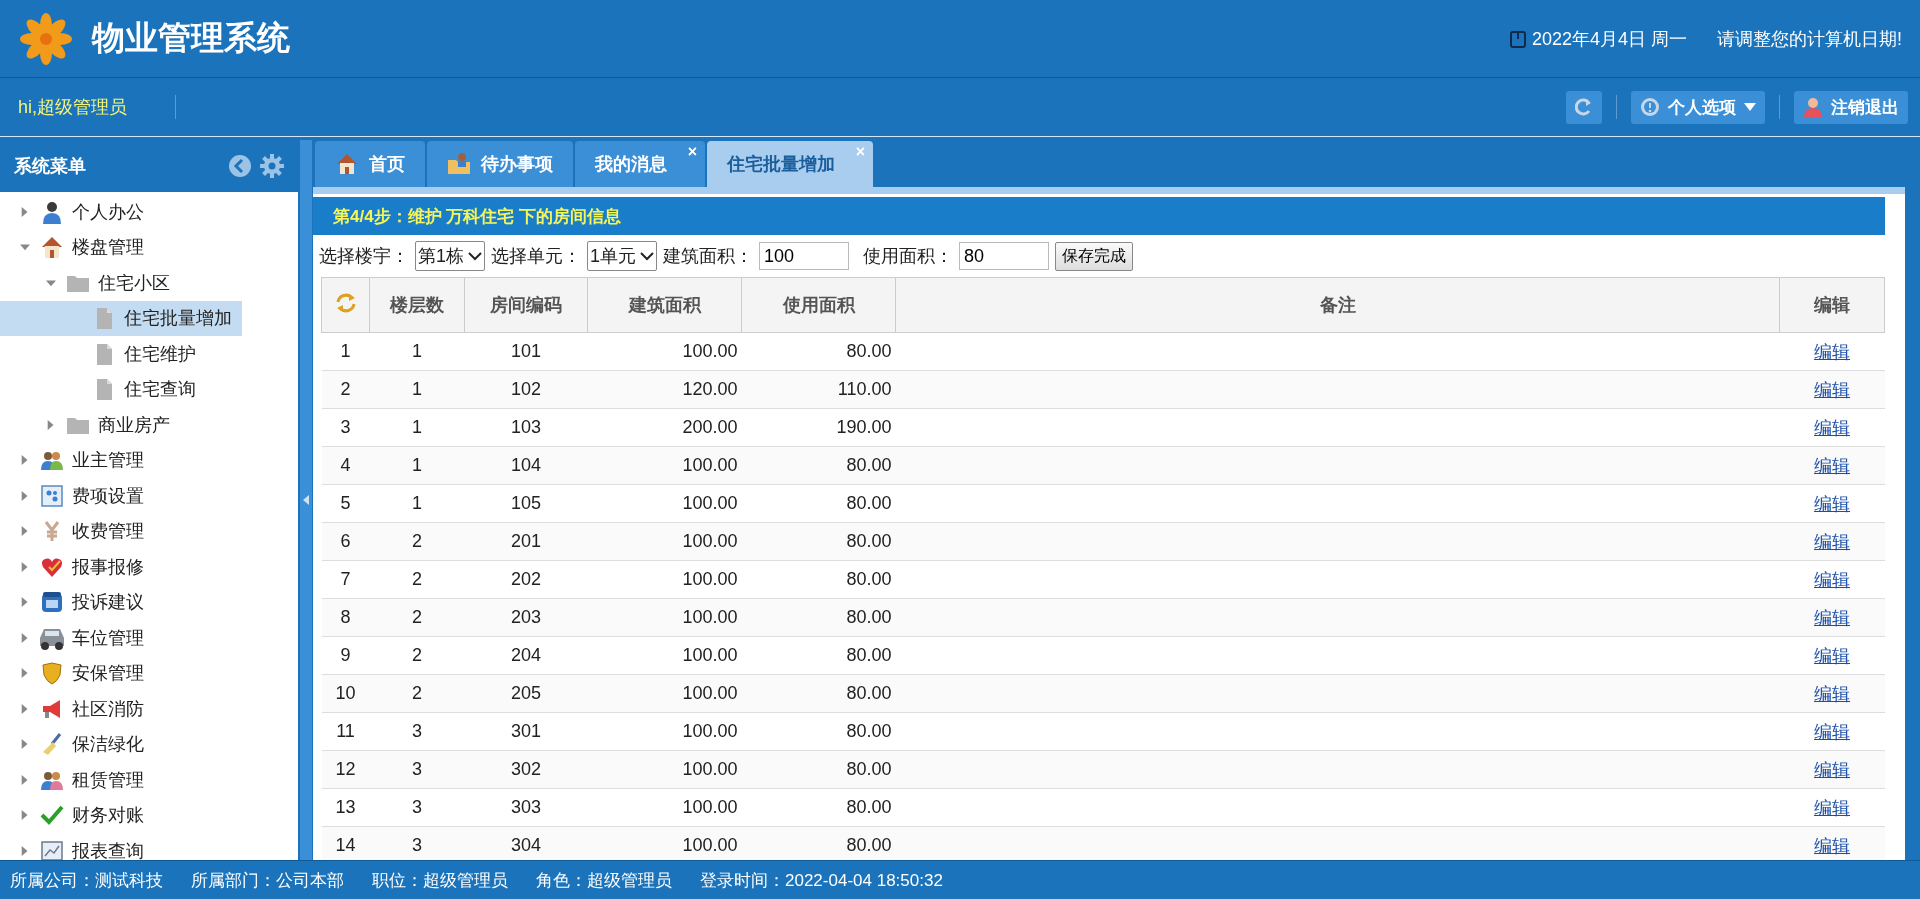  What do you see at coordinates (345, 302) in the screenshot?
I see `refresh-arrows-icon` at bounding box center [345, 302].